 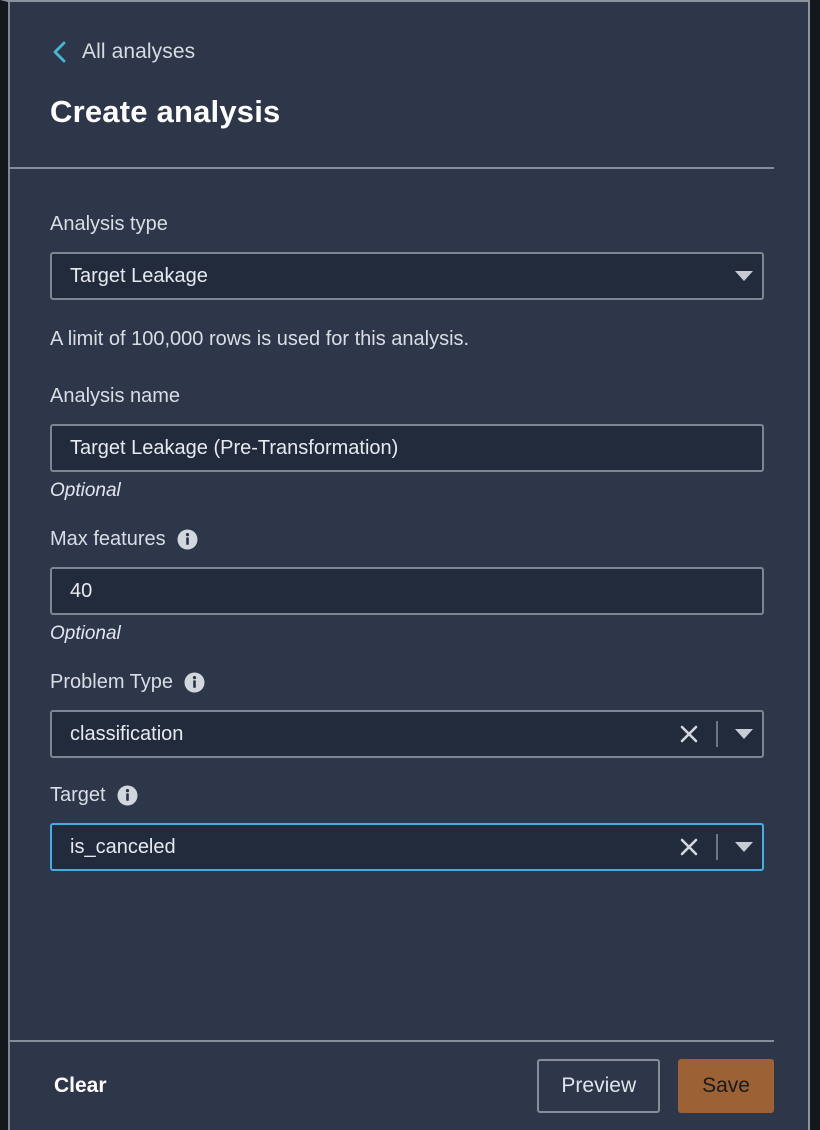 I want to click on target-value: is_canceled, so click(x=123, y=846).